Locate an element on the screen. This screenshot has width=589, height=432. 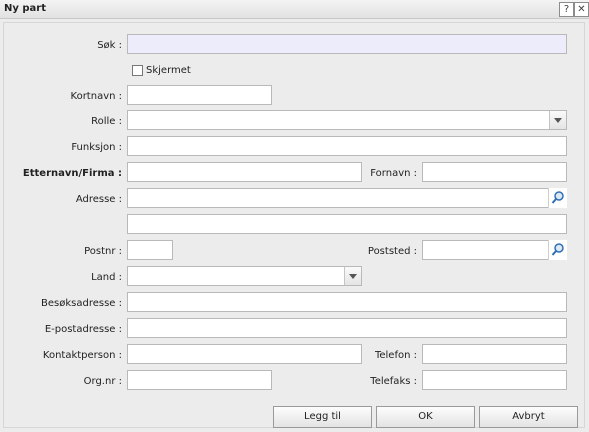
land-select is located at coordinates (244, 276).